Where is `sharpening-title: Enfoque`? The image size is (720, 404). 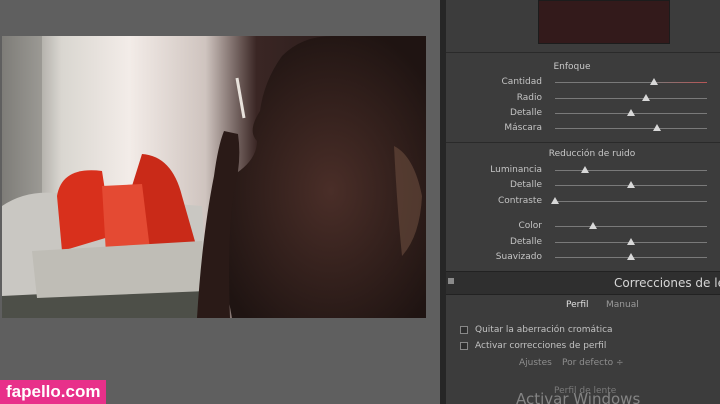
sharpening-title: Enfoque is located at coordinates (572, 67).